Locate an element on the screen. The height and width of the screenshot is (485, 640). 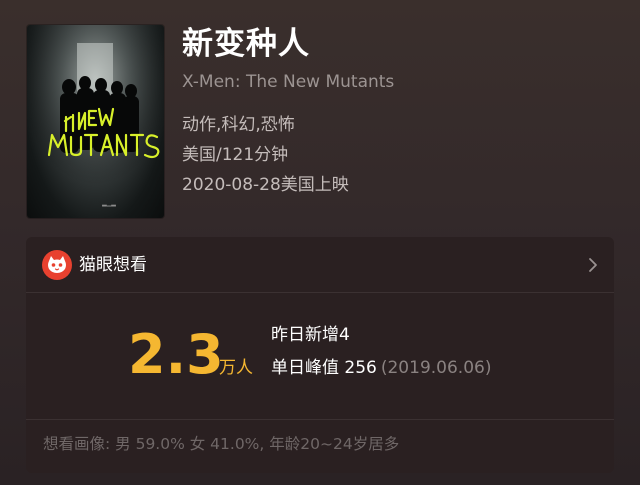
movie-english-title: X-Men: The New Mutants is located at coordinates (288, 82).